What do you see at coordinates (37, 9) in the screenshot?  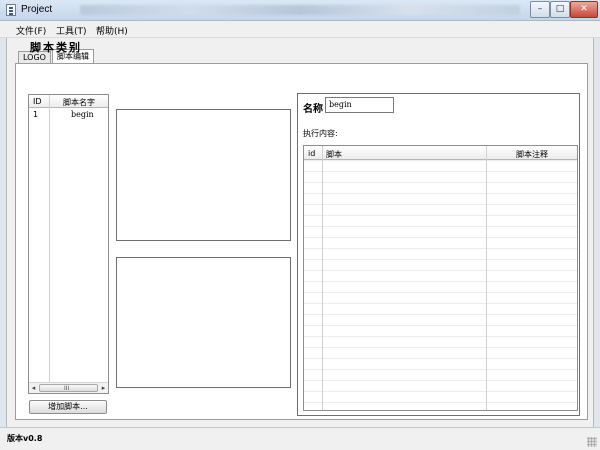 I see `window-title: Project` at bounding box center [37, 9].